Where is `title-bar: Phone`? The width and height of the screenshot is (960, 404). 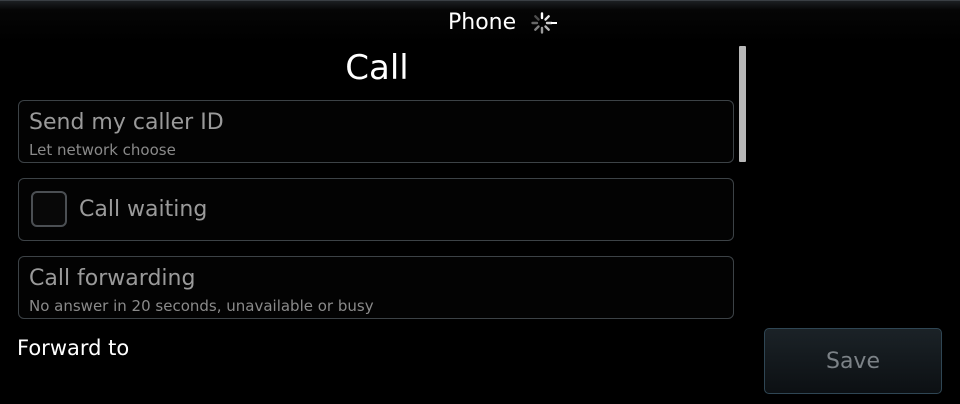 title-bar: Phone is located at coordinates (480, 21).